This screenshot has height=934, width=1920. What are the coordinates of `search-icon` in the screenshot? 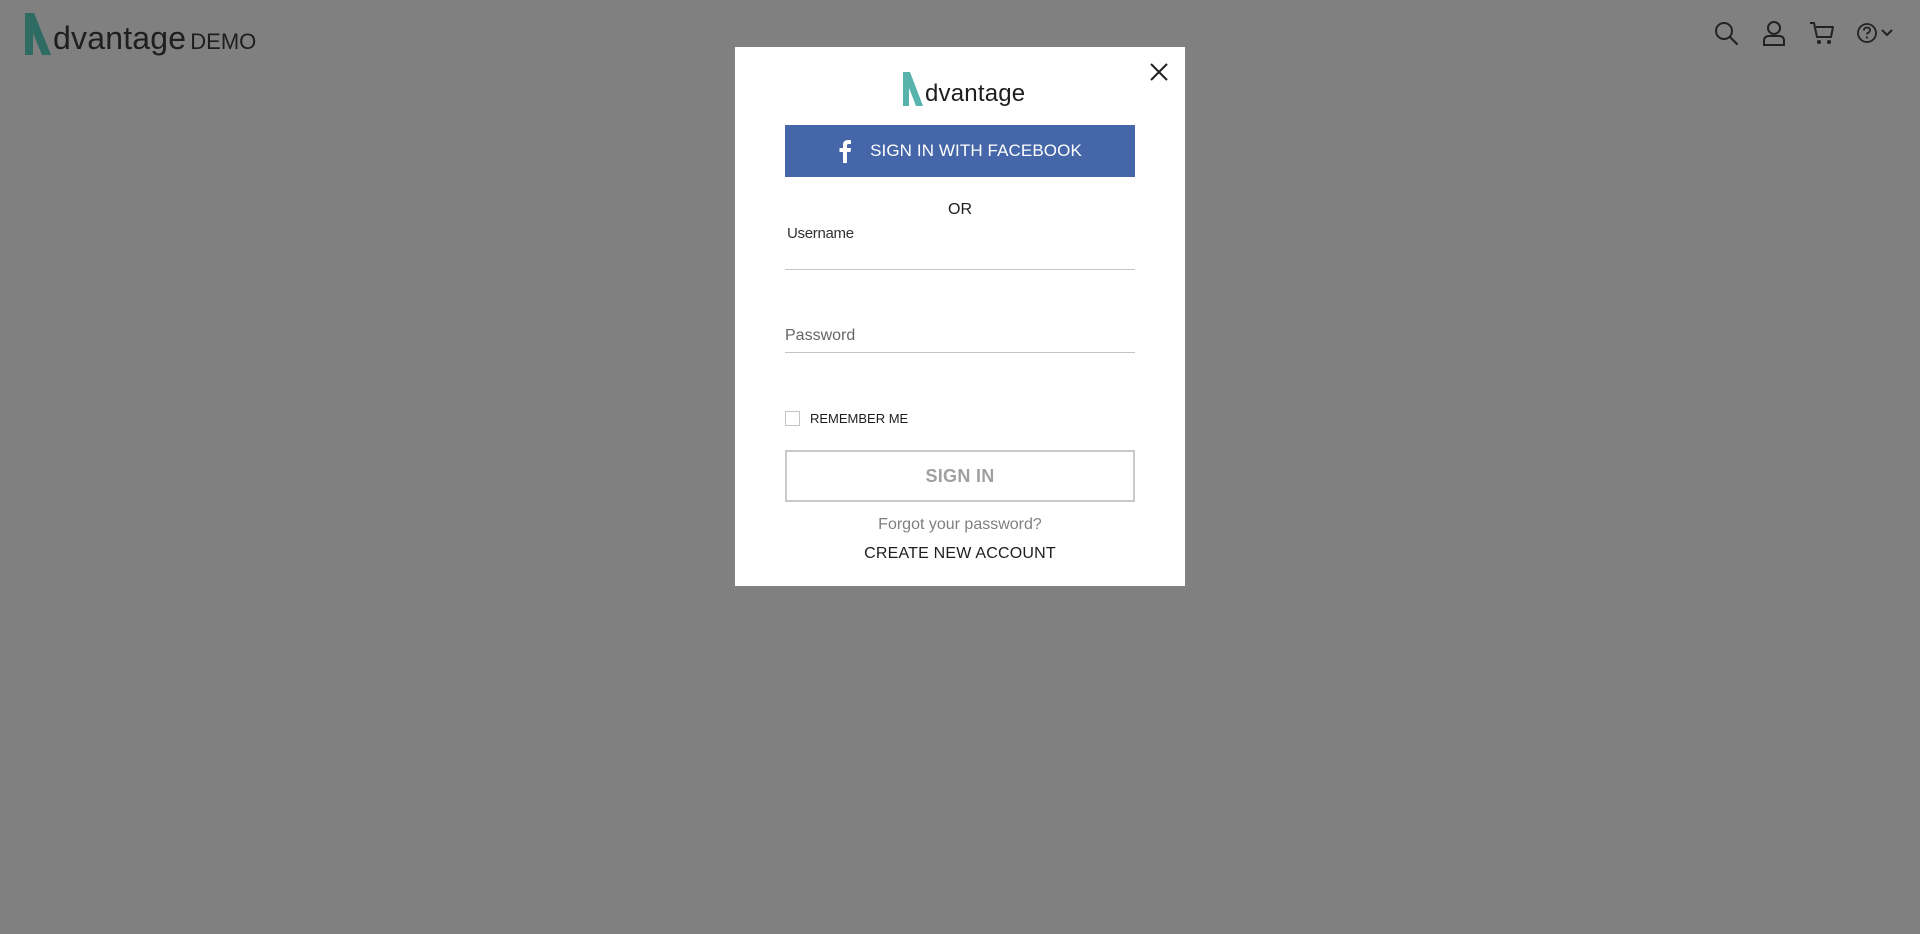 It's located at (1726, 33).